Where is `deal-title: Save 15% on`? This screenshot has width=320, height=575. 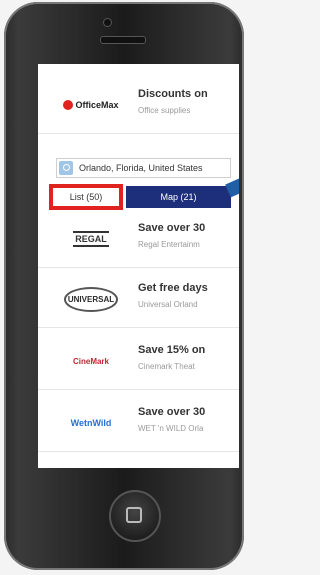
deal-title: Save 15% on is located at coordinates (172, 350).